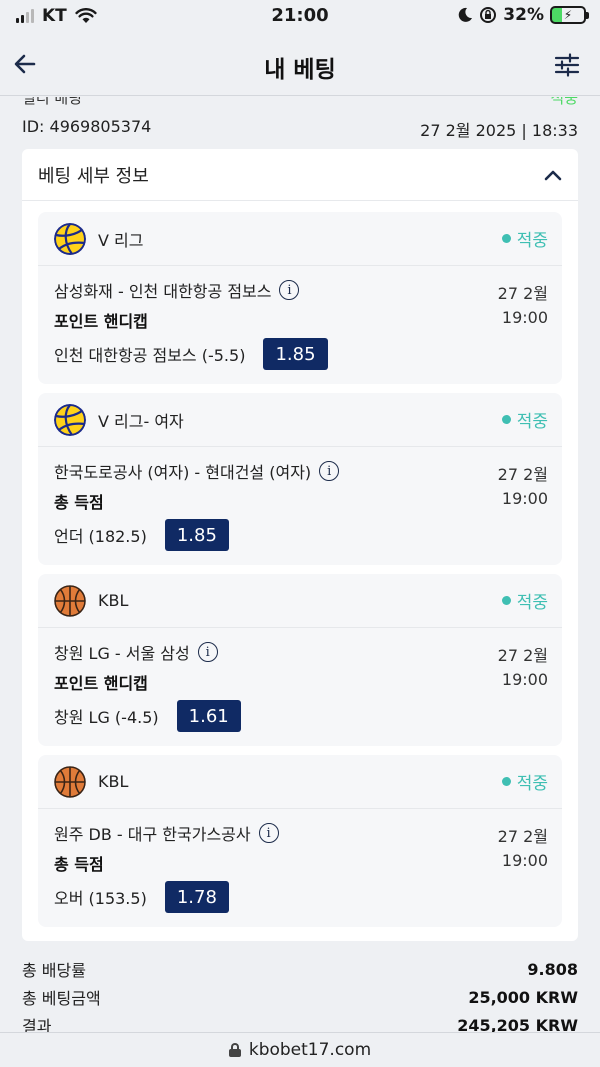 The image size is (600, 1067). What do you see at coordinates (100, 898) in the screenshot?
I see `selection-name: 오버 (153.5)` at bounding box center [100, 898].